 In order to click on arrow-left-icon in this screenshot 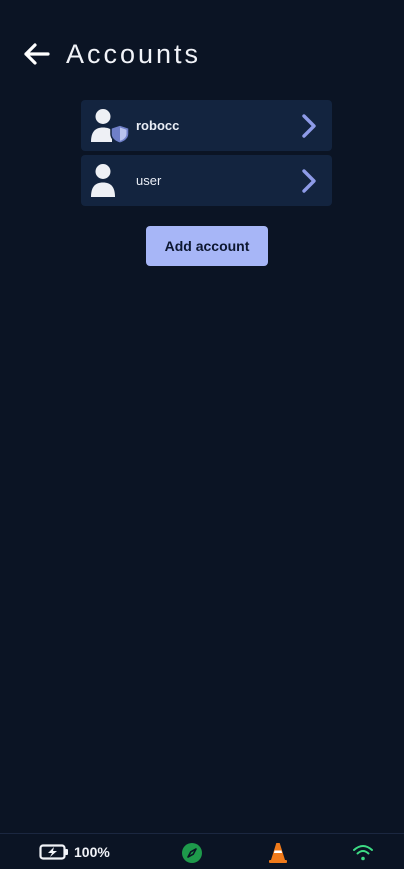, I will do `click(37, 54)`.